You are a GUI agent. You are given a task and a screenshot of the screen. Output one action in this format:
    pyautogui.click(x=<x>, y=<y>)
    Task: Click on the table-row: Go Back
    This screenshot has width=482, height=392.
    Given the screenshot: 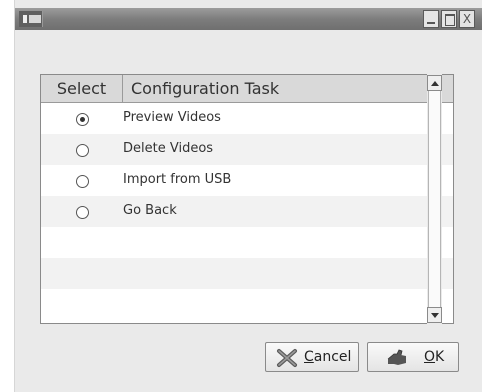 What is the action you would take?
    pyautogui.click(x=247, y=211)
    